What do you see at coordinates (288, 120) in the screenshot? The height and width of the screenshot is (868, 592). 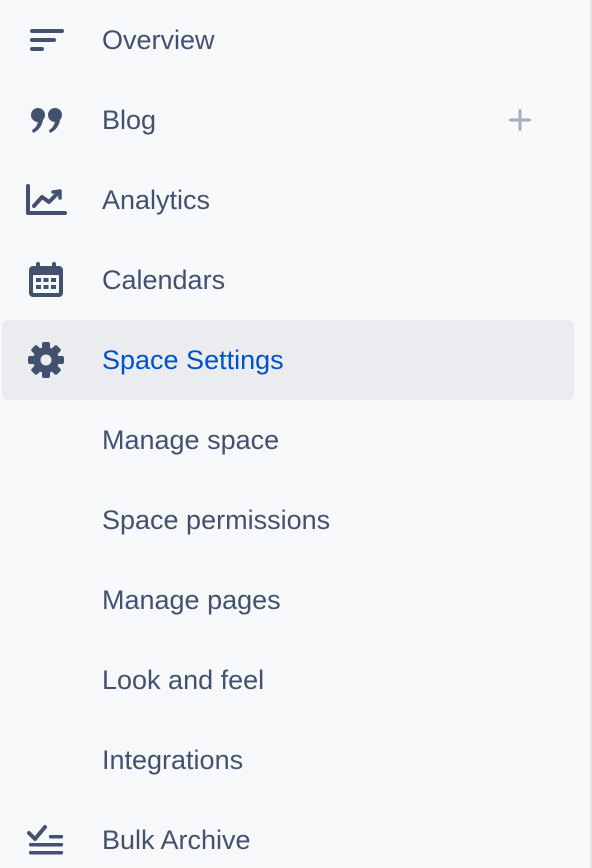 I see `sidebar-item-blog: Blog` at bounding box center [288, 120].